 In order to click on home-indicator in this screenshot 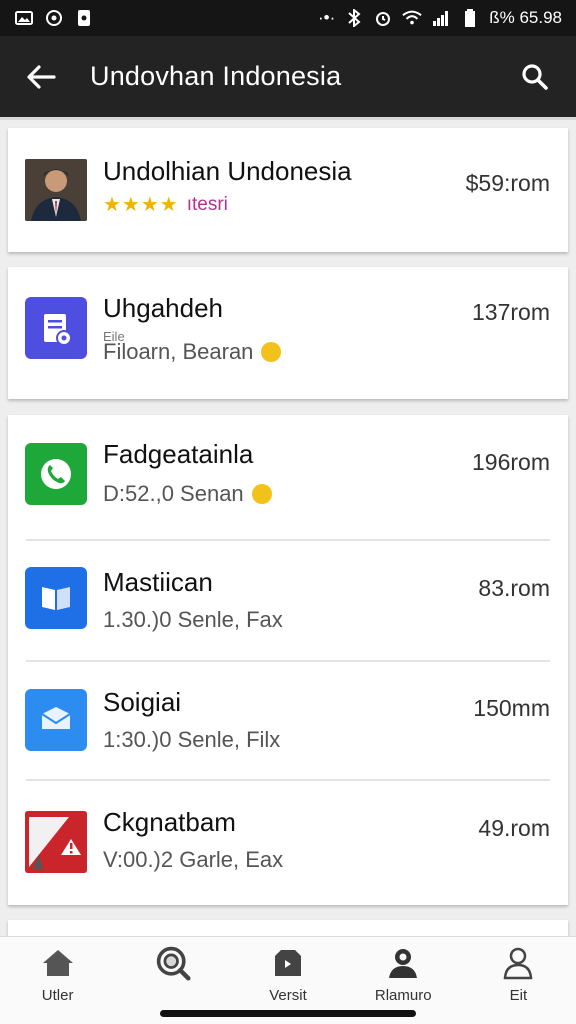, I will do `click(288, 1013)`.